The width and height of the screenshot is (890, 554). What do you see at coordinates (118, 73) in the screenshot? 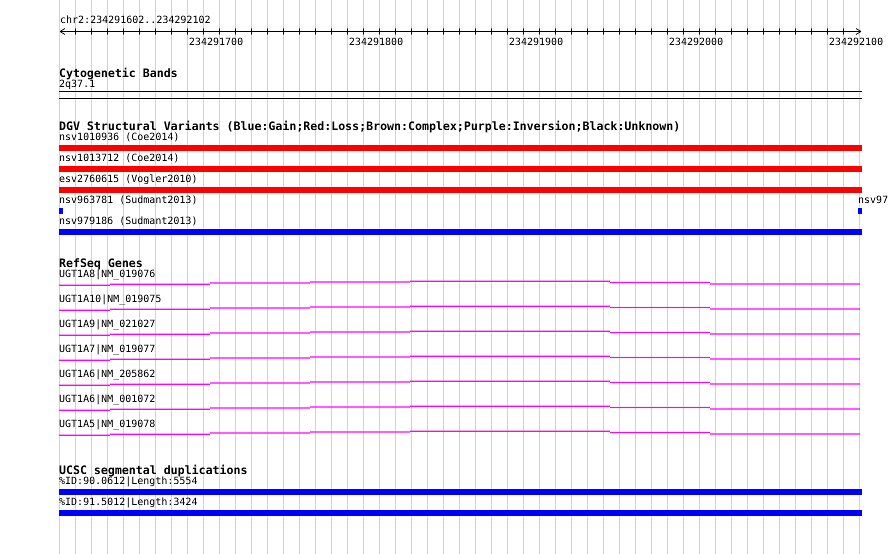
I see `track-title: Cytogenetic Bands` at bounding box center [118, 73].